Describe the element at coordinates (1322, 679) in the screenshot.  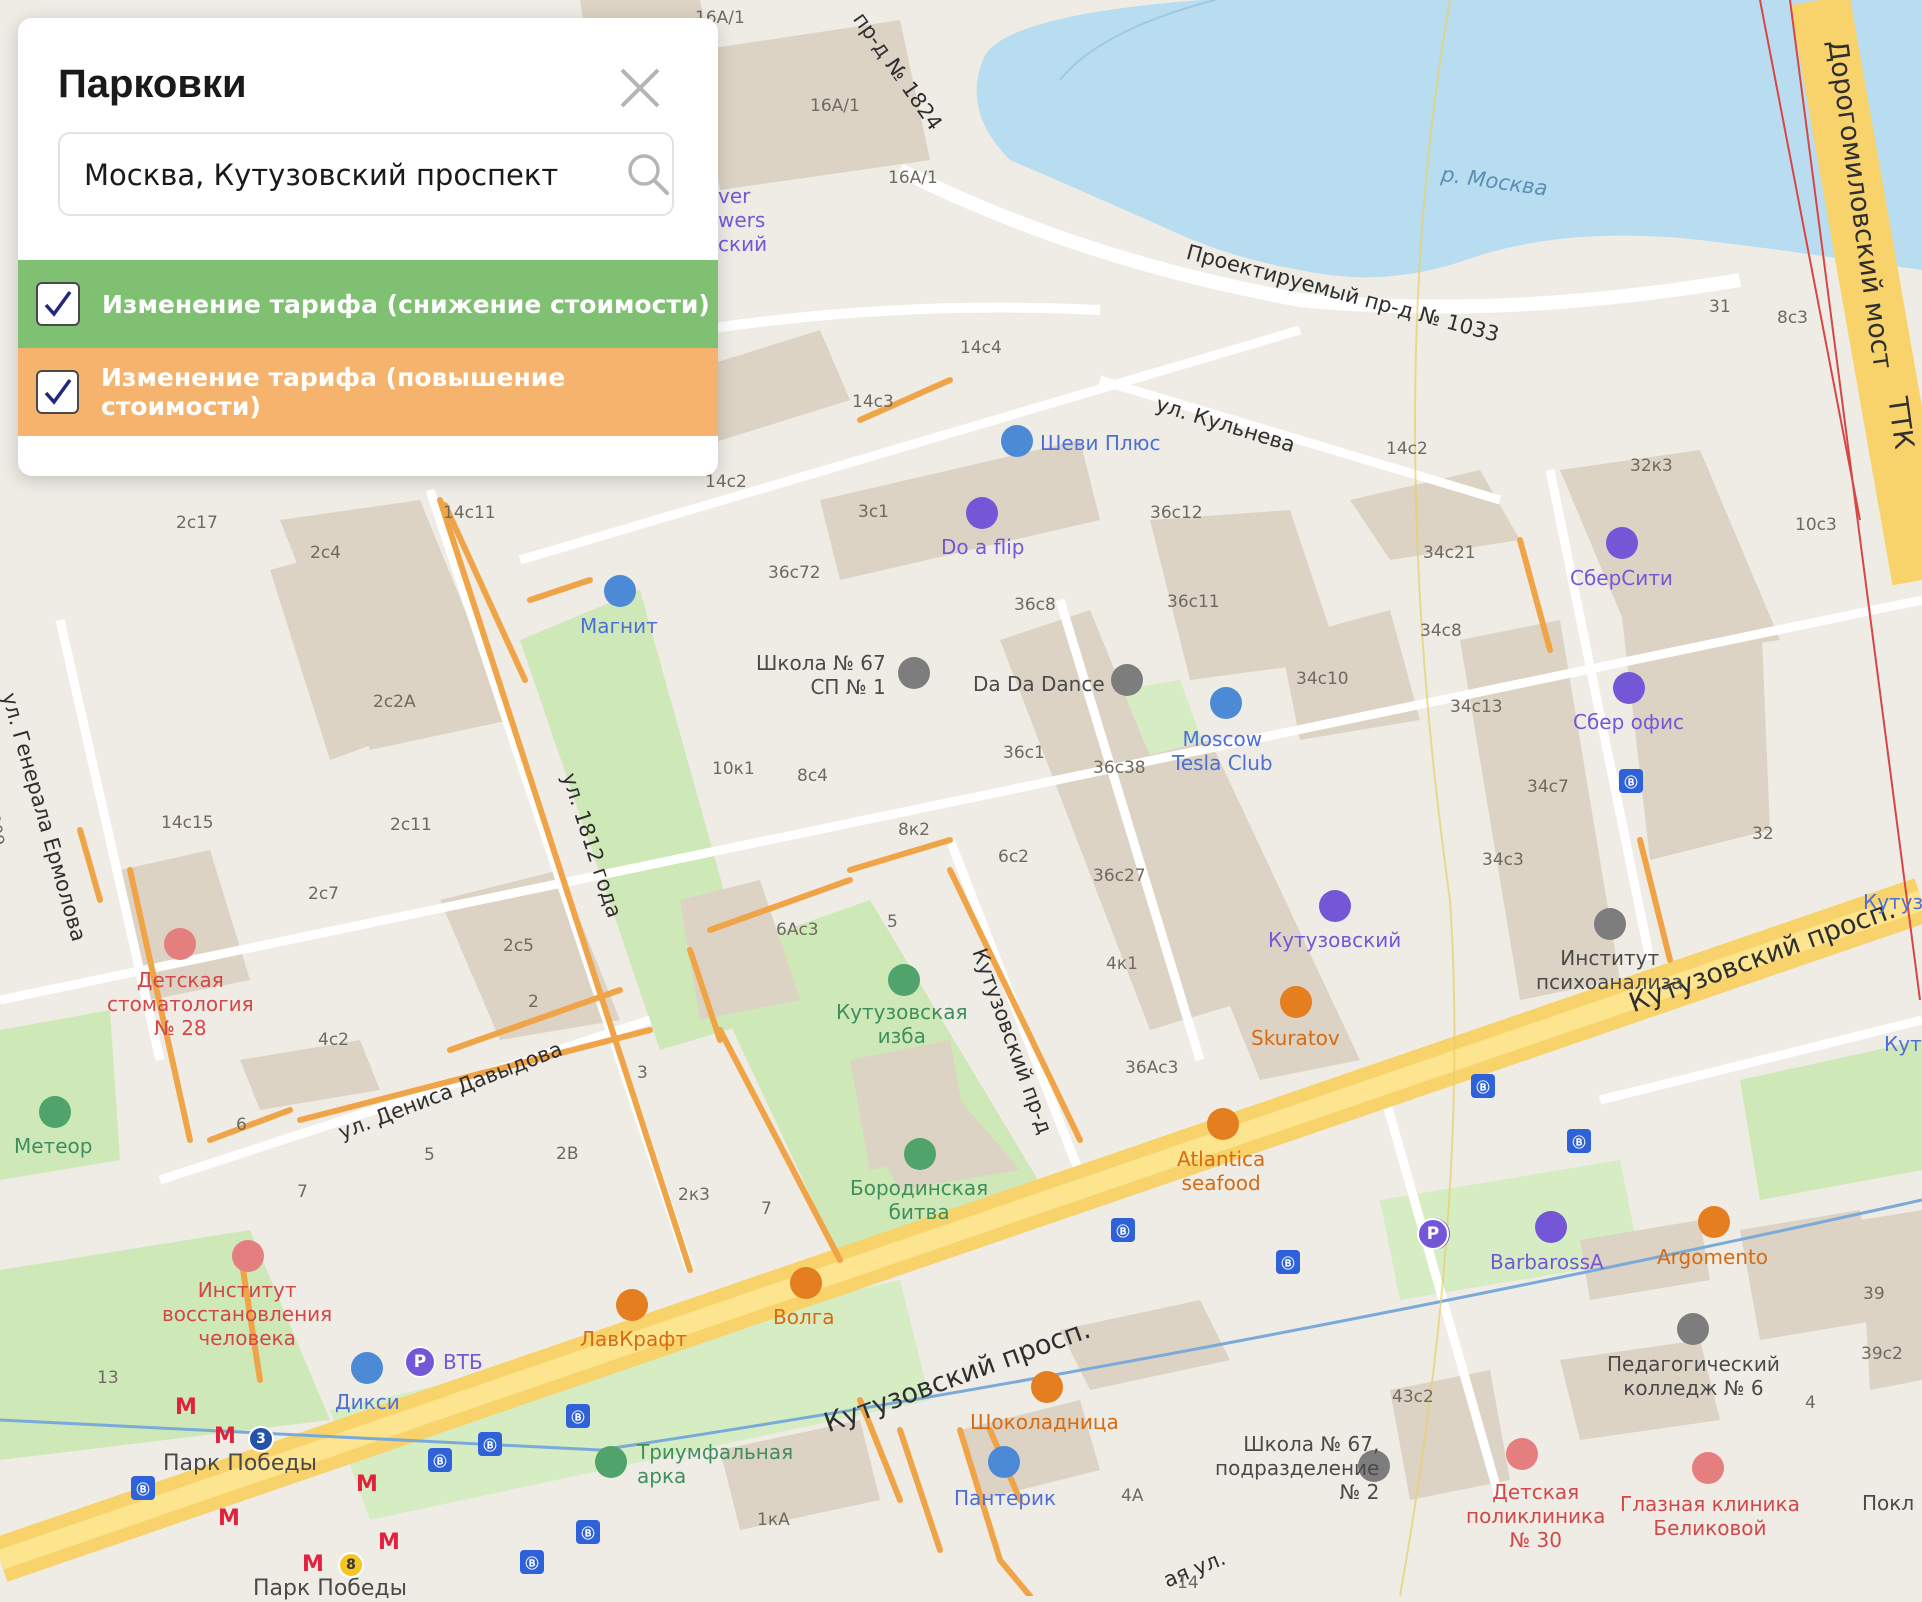
I see `building-number: 34с10` at that location.